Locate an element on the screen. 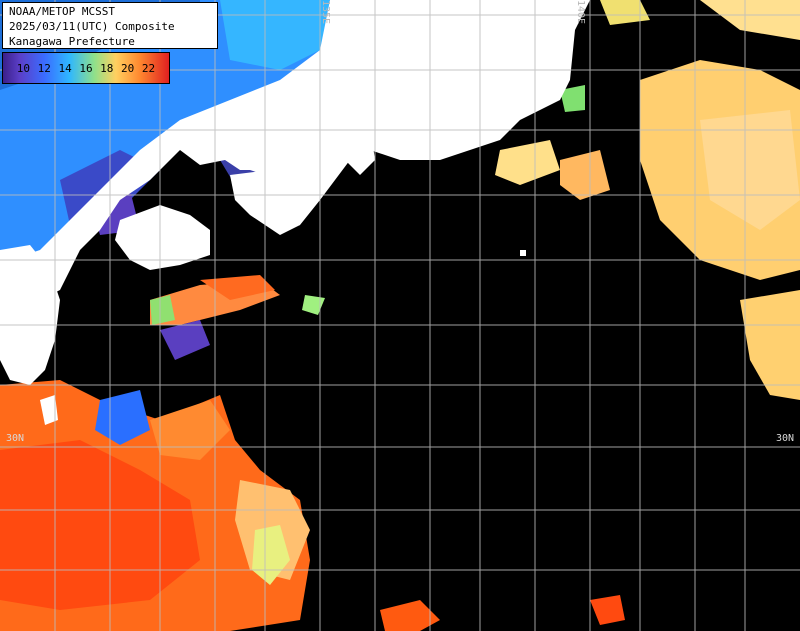 The width and height of the screenshot is (800, 631). legend-label-16: 16 is located at coordinates (86, 68).